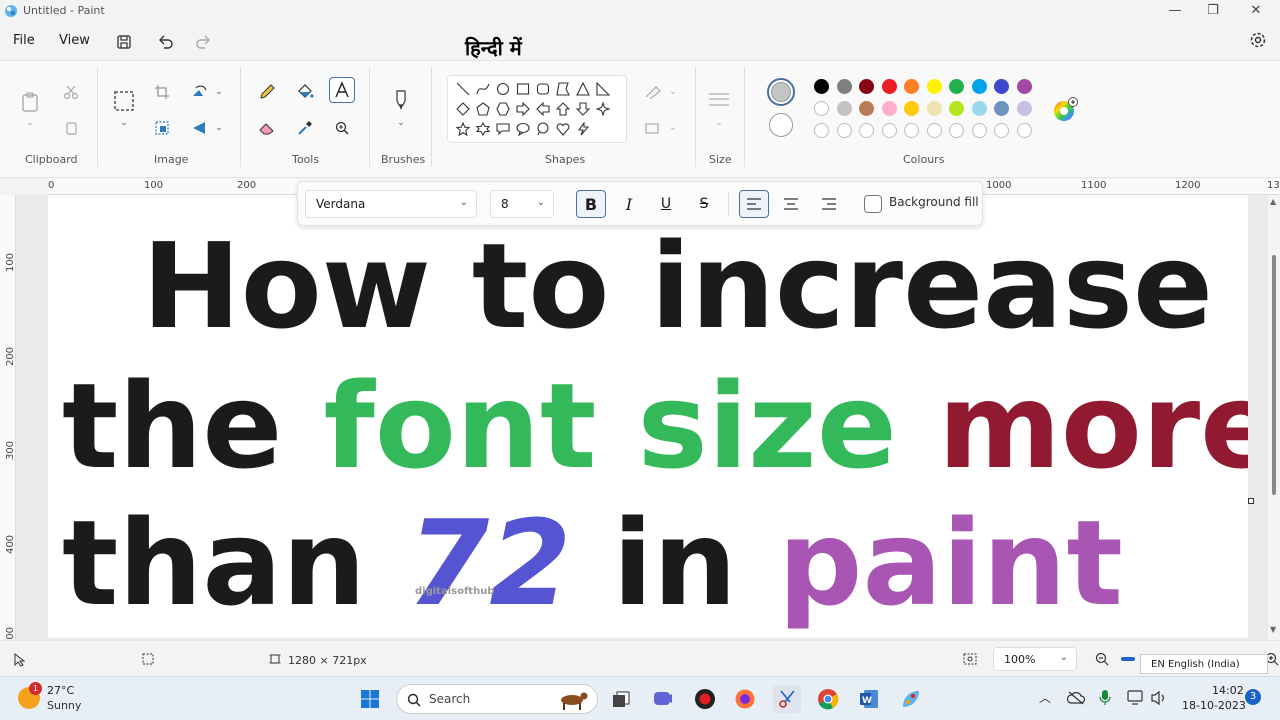 The image size is (1280, 720). Describe the element at coordinates (1136, 698) in the screenshot. I see `display-project-icon` at that location.